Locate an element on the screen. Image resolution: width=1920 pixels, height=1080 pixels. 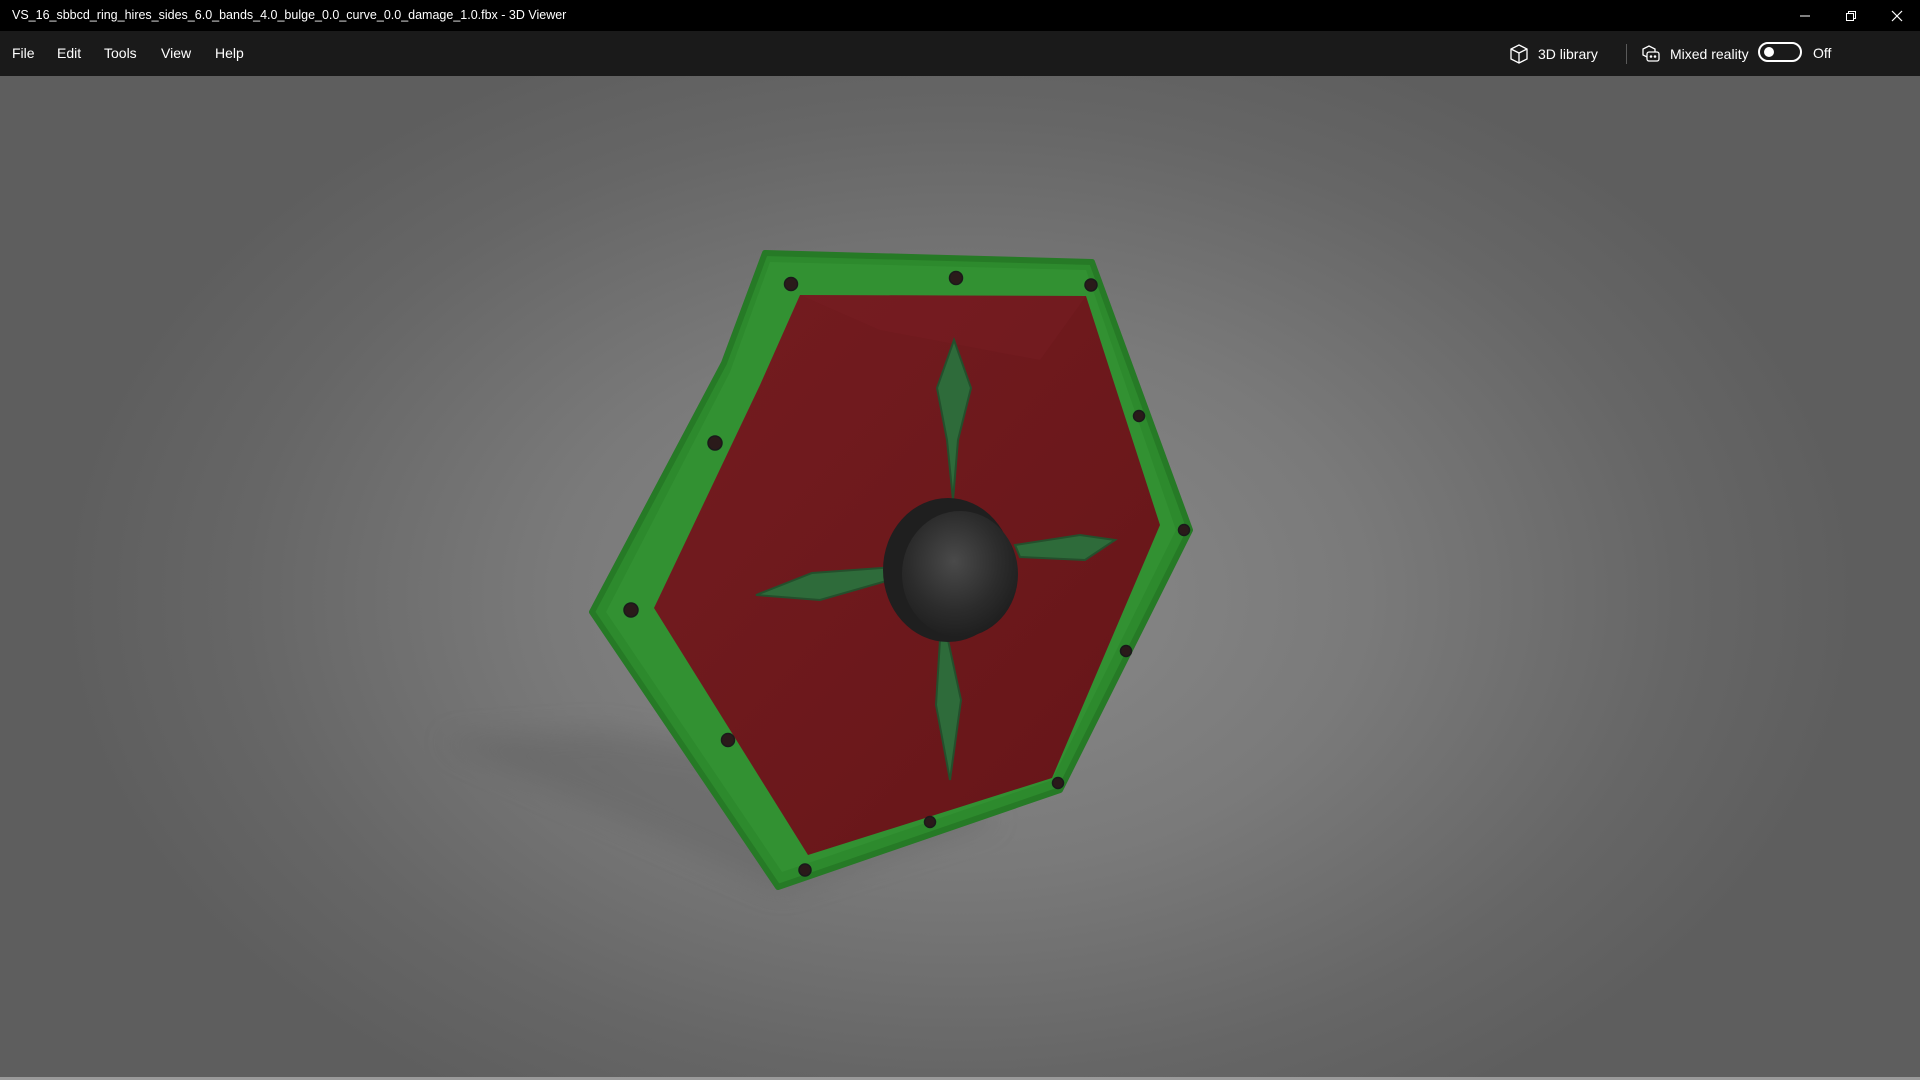
3d-library-button: 3D library is located at coordinates (1558, 54).